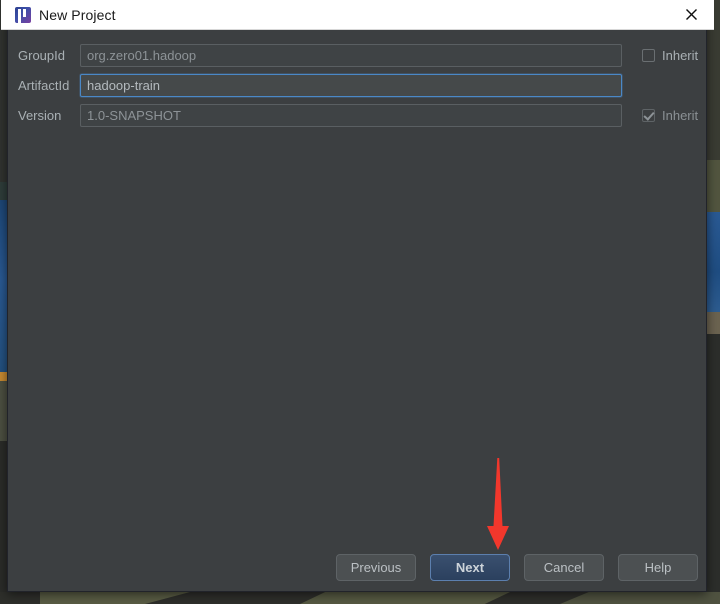  Describe the element at coordinates (376, 567) in the screenshot. I see `previous-button: Previous` at that location.